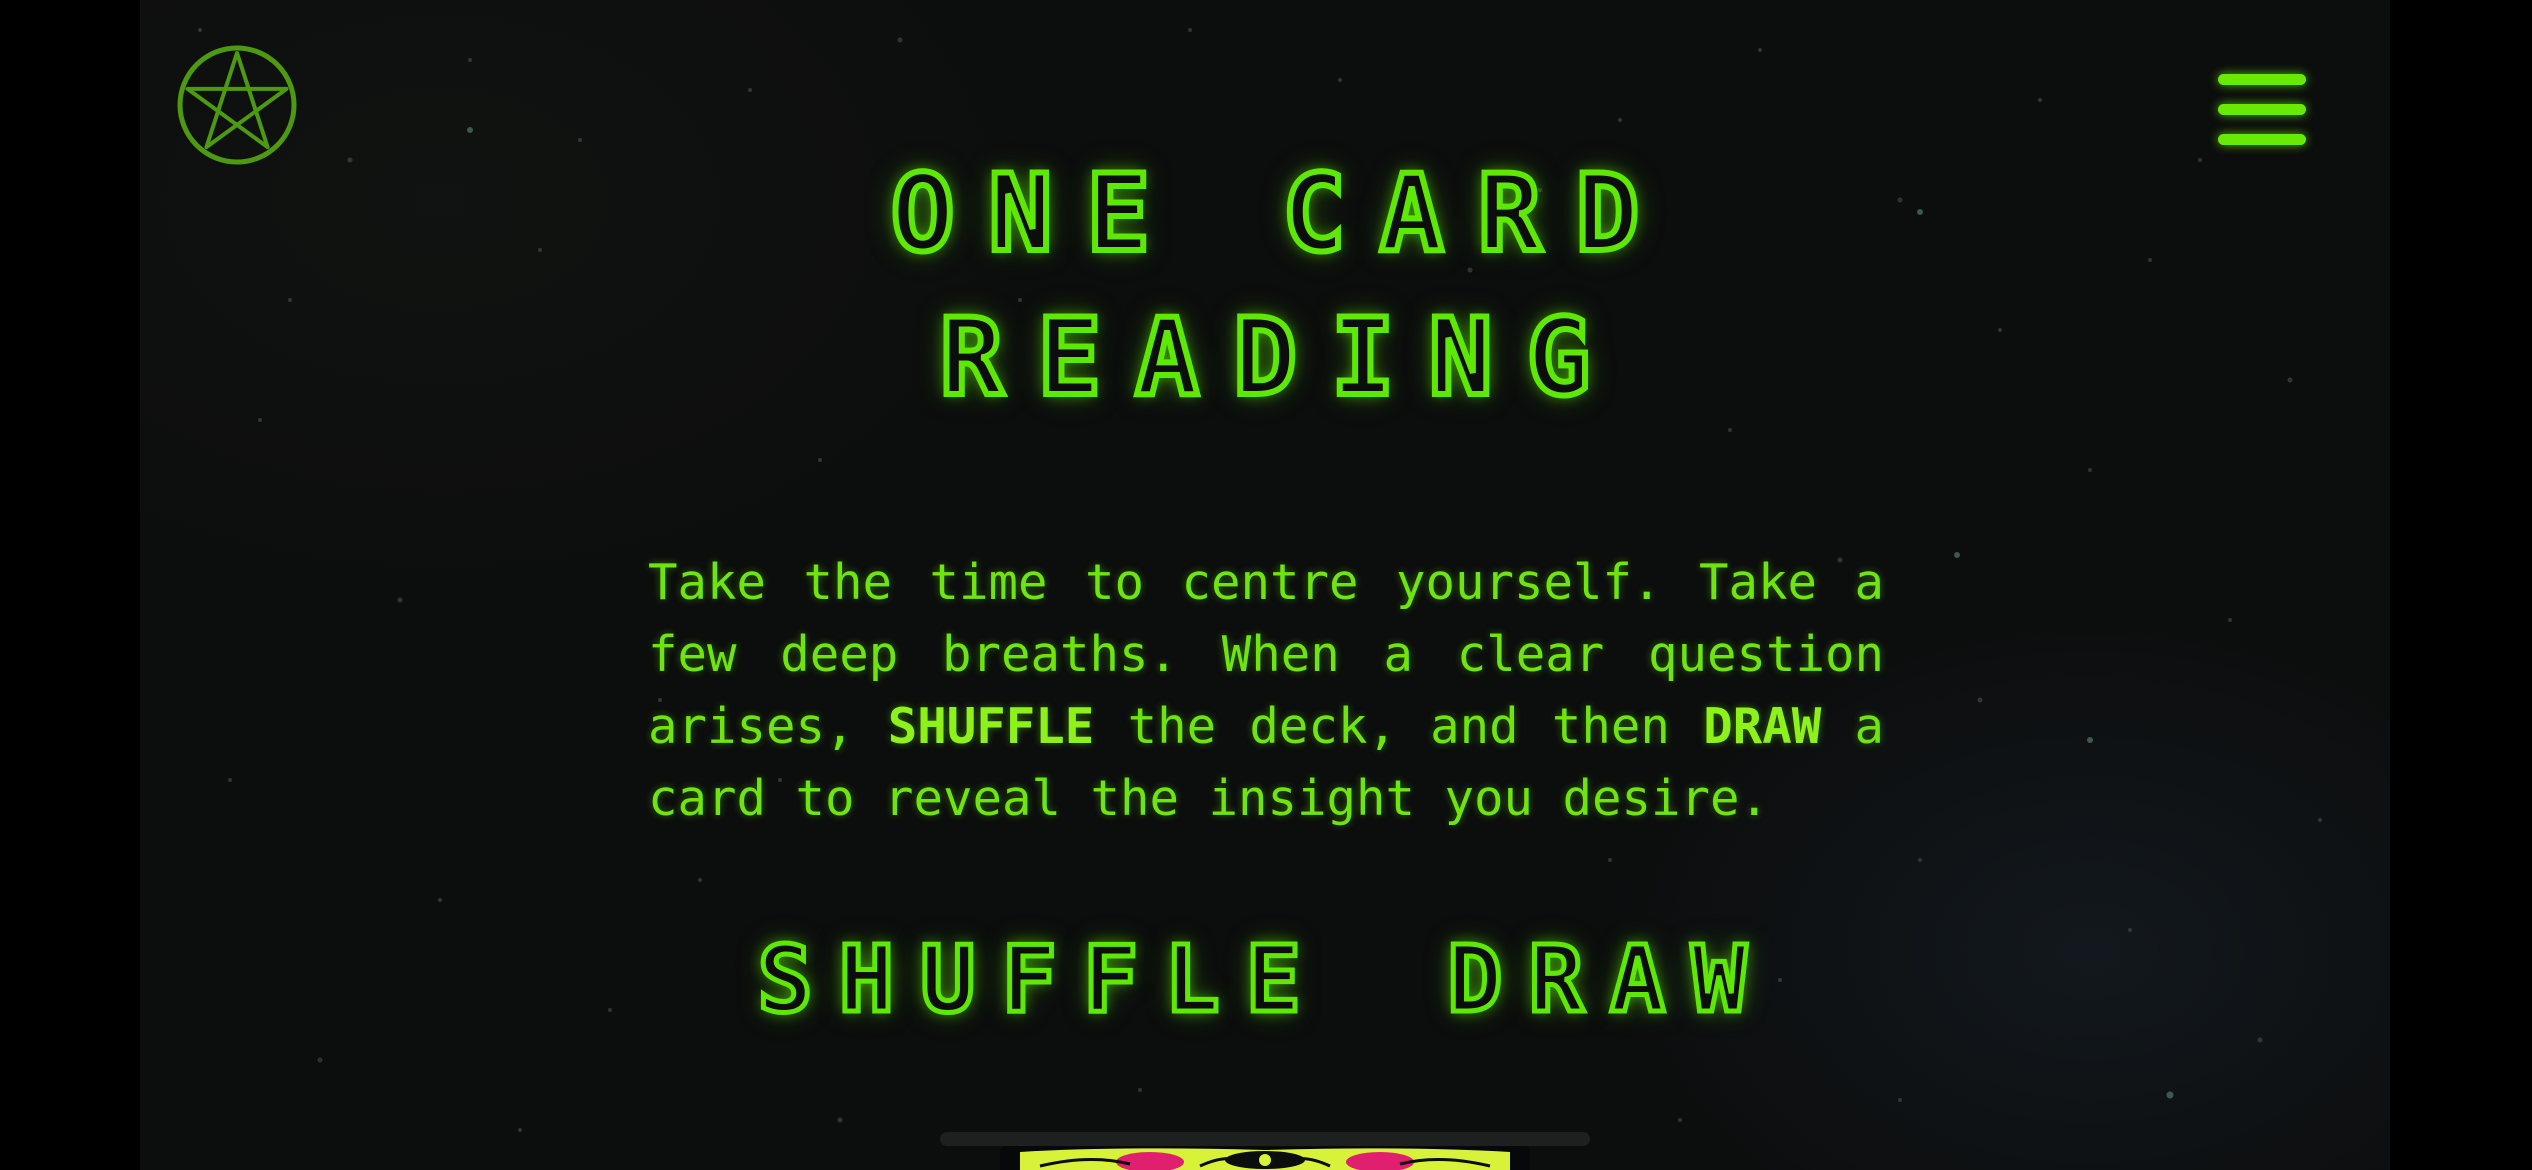 The height and width of the screenshot is (1170, 2532). Describe the element at coordinates (70, 585) in the screenshot. I see `left-letterbox` at that location.